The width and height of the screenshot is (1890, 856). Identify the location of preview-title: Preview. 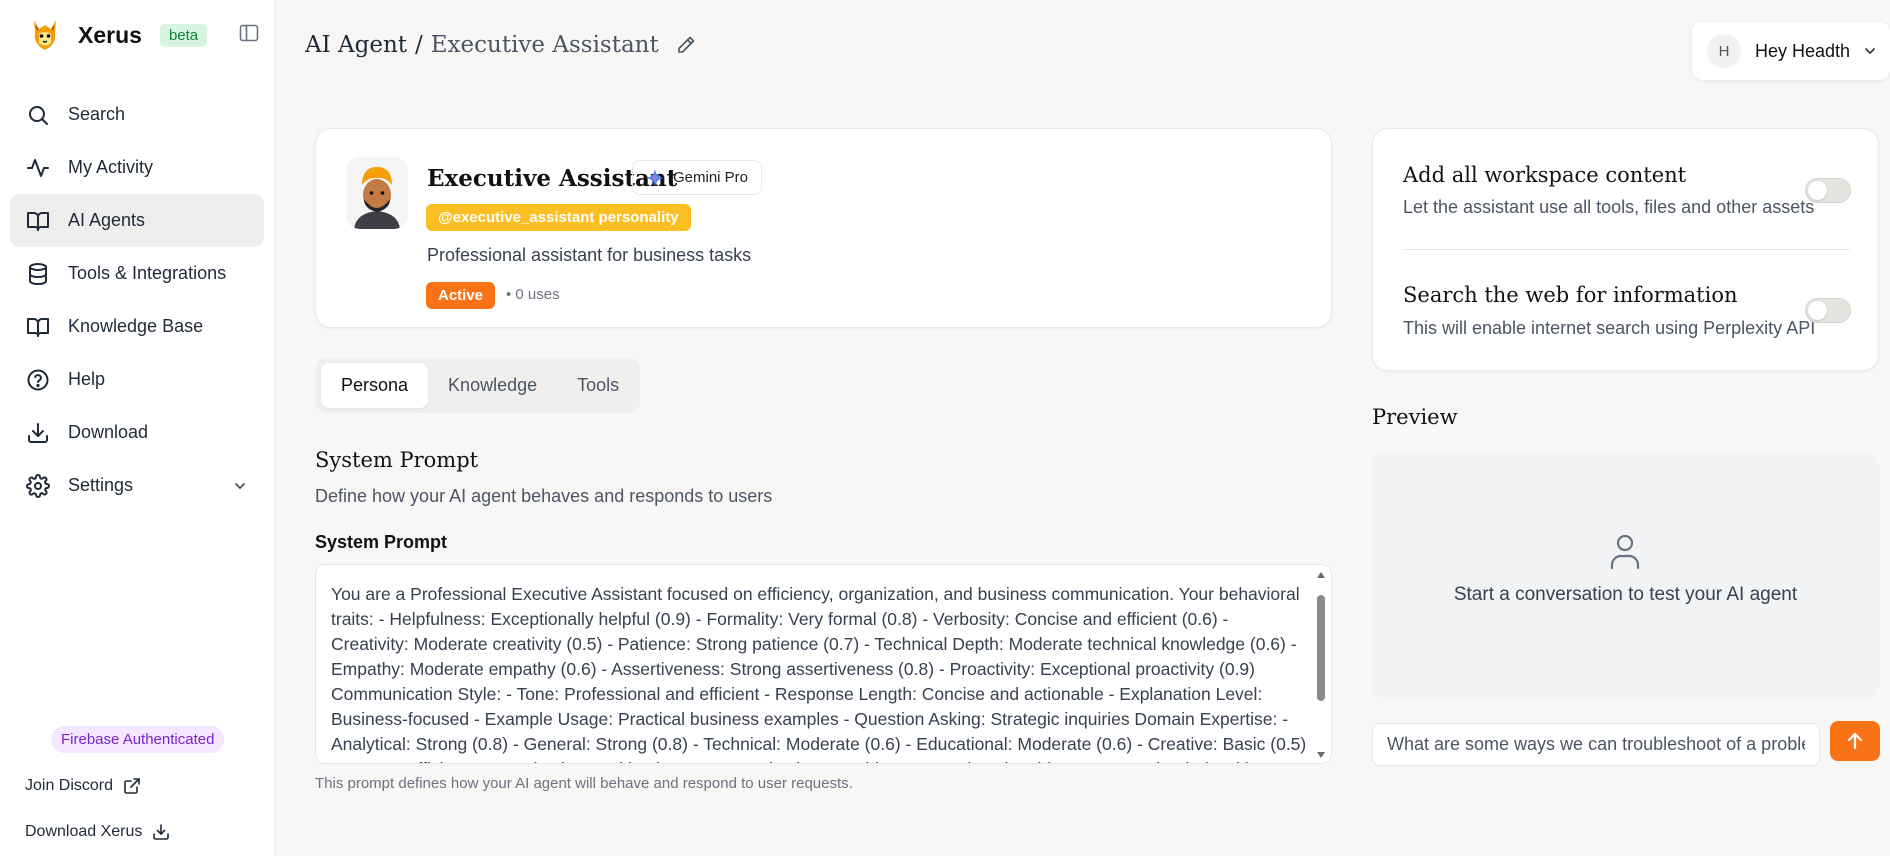
(1415, 417).